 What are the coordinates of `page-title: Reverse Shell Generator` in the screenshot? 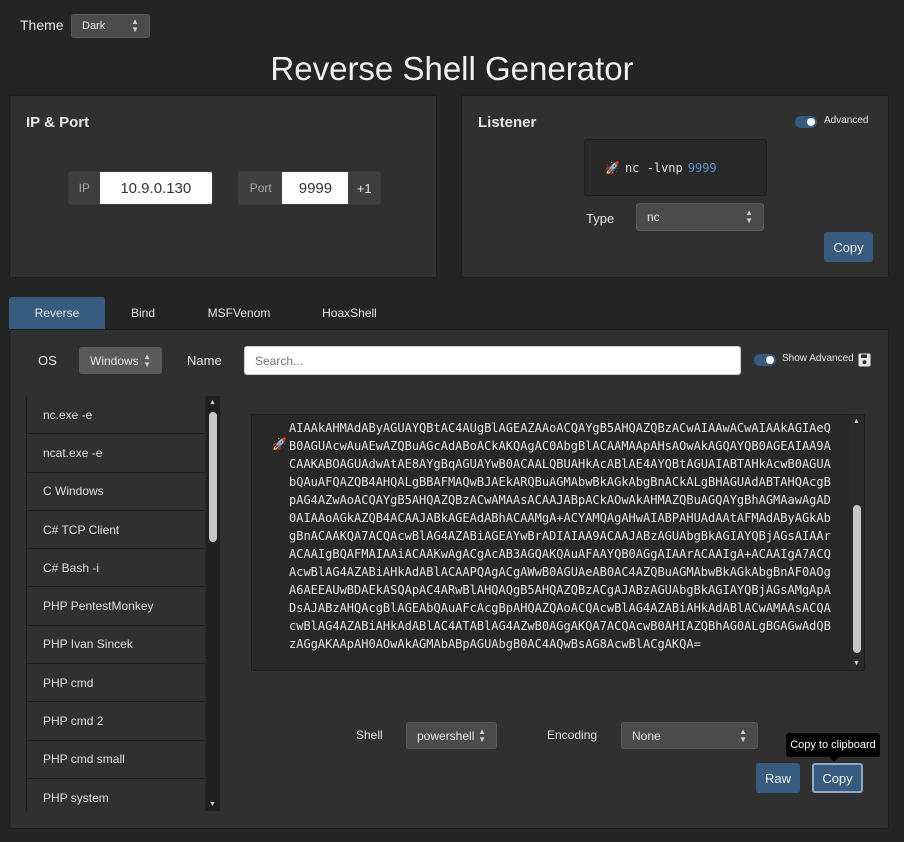 It's located at (452, 68).